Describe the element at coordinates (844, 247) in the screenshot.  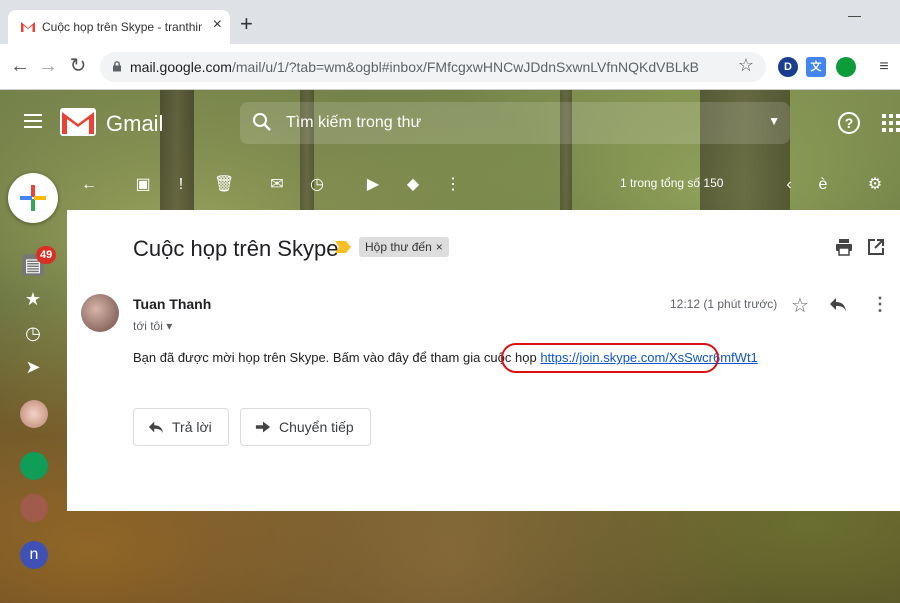
I see `print-icon` at that location.